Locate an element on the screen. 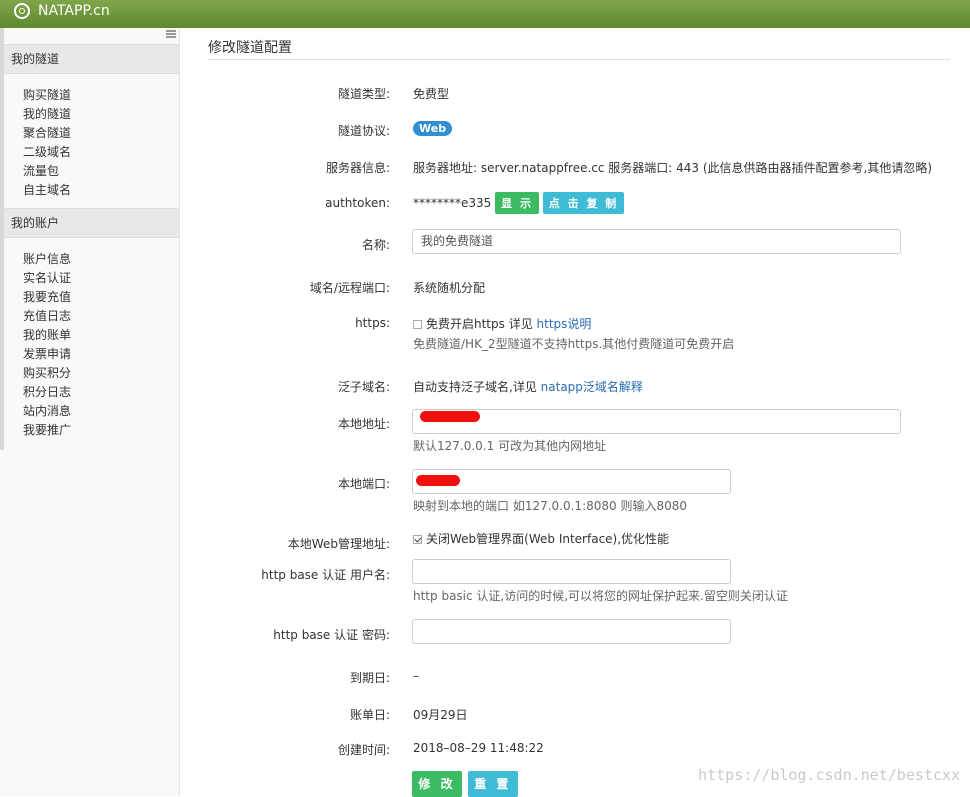 This screenshot has height=797, width=970. wildcard-text: 自动支持泛子域名,详见 is located at coordinates (475, 387).